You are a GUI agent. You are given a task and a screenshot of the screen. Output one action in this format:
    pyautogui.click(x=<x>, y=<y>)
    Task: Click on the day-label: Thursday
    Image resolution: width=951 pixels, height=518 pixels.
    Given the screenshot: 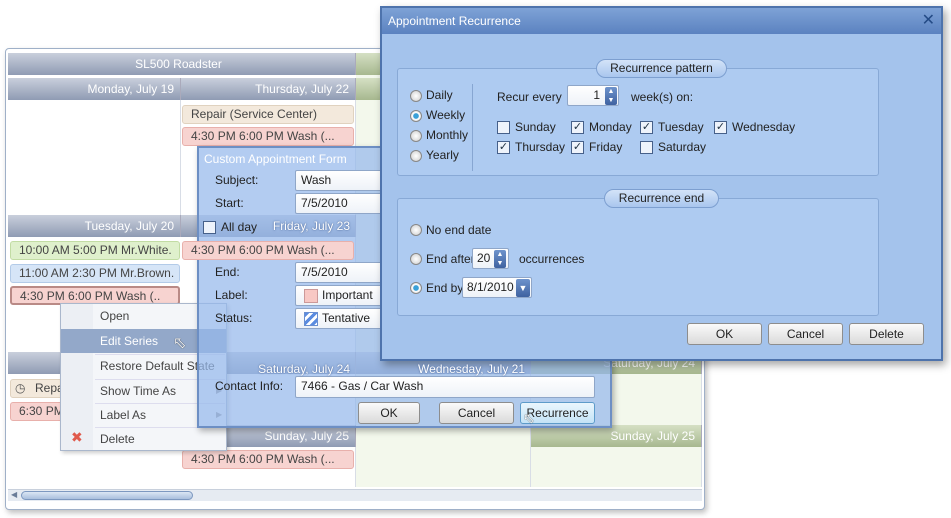 What is the action you would take?
    pyautogui.click(x=540, y=147)
    